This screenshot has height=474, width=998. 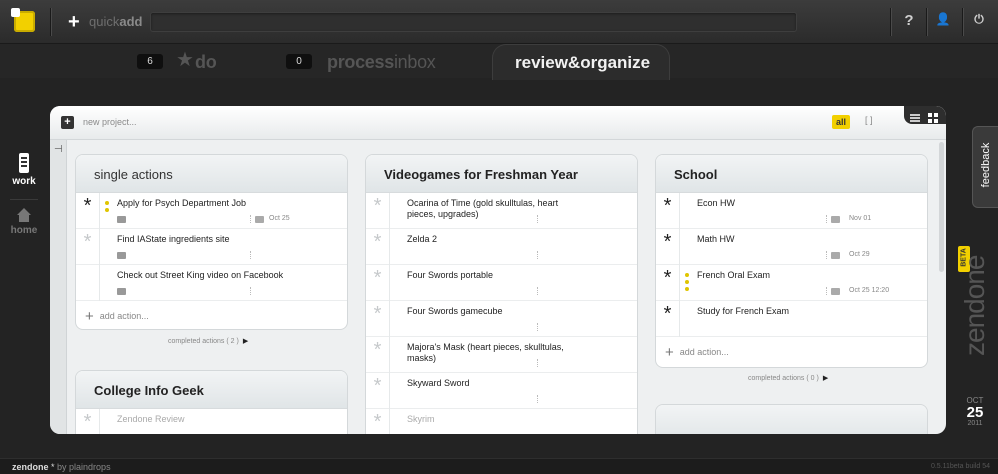 I want to click on action-row: * French Oral Exam Oct 25 12:20, so click(x=791, y=283).